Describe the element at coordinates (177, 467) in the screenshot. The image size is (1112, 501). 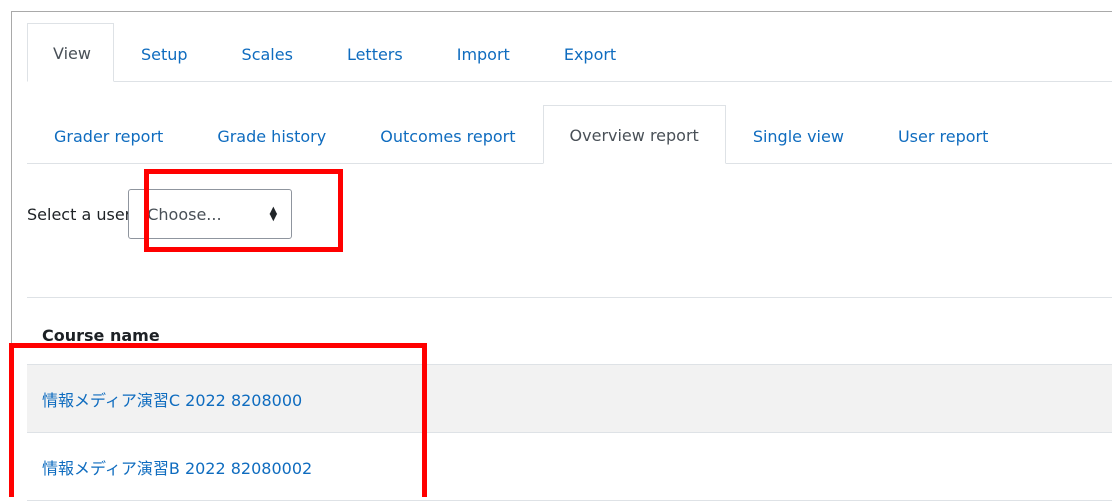
I see `course-link: 情報メディア演習B 2022 82080002` at that location.